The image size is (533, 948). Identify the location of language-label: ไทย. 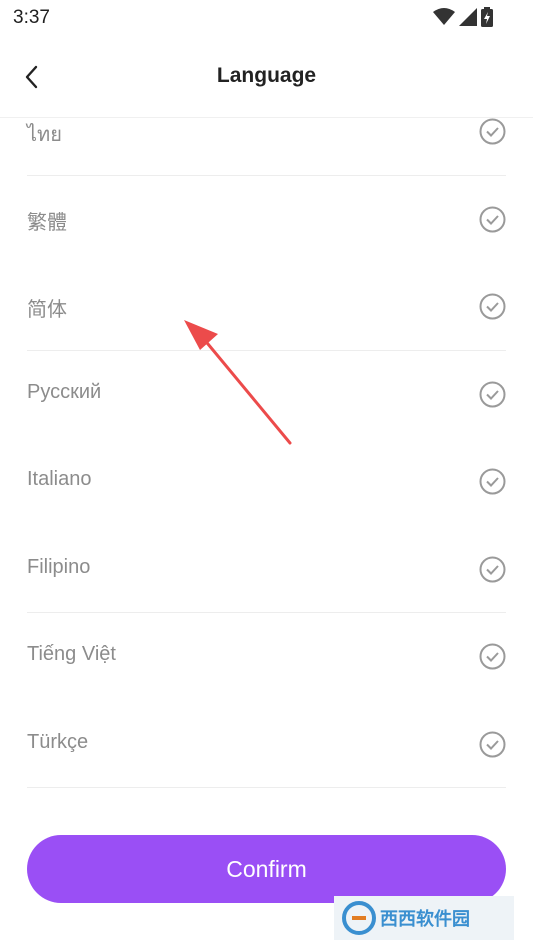
(44, 135).